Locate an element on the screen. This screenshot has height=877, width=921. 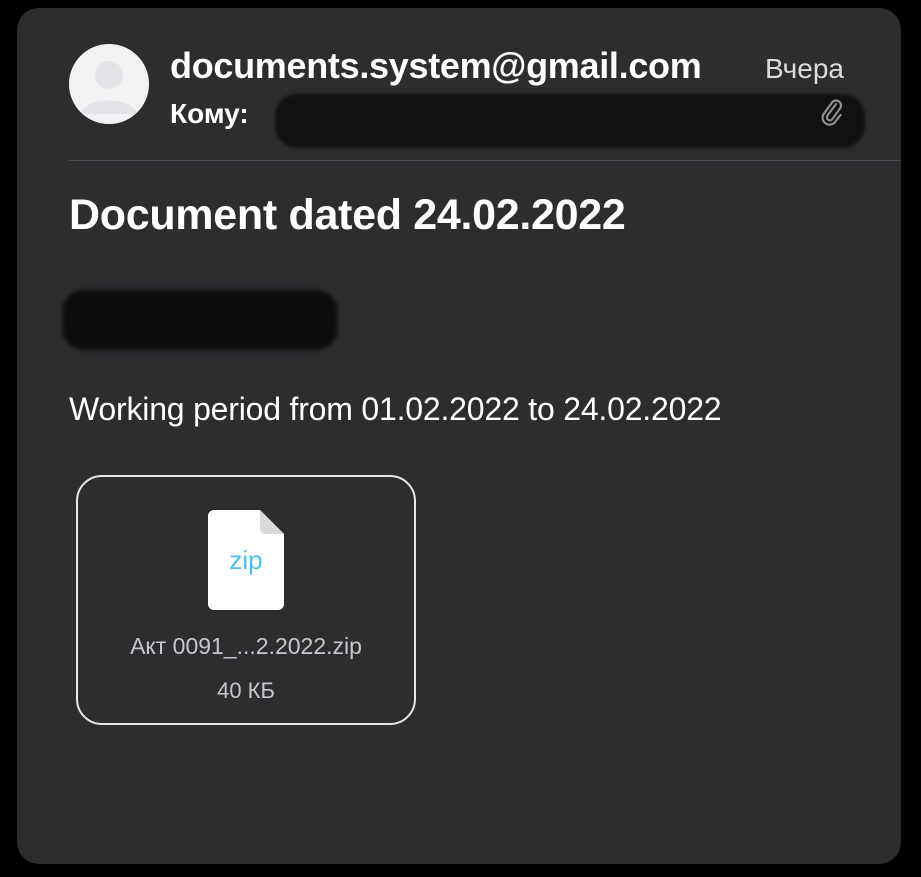
attachment-file-name: Акт 0091_...2.2022.zip is located at coordinates (246, 646).